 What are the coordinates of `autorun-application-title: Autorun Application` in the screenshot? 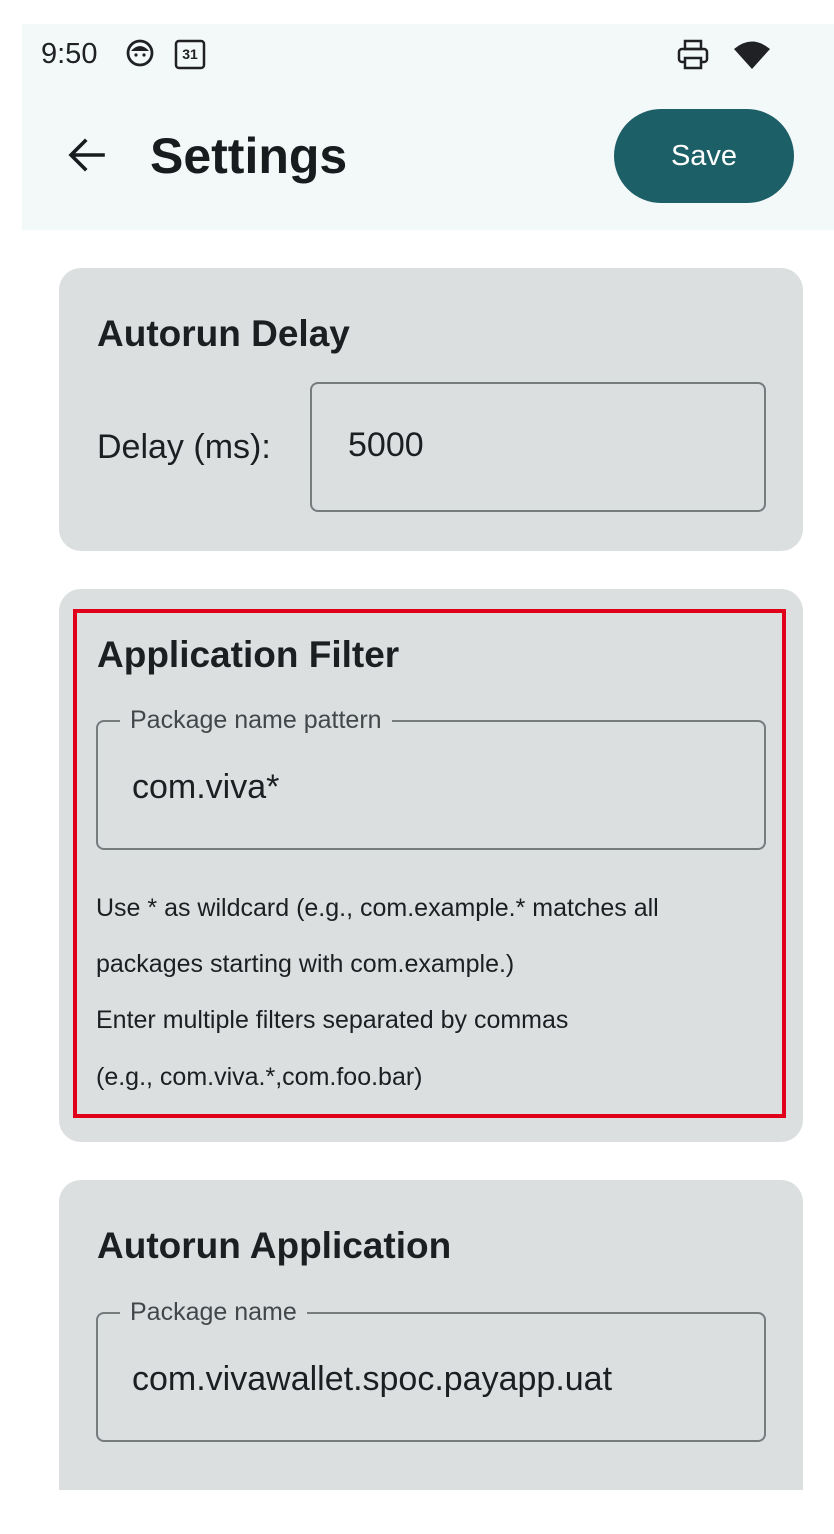 It's located at (274, 1245).